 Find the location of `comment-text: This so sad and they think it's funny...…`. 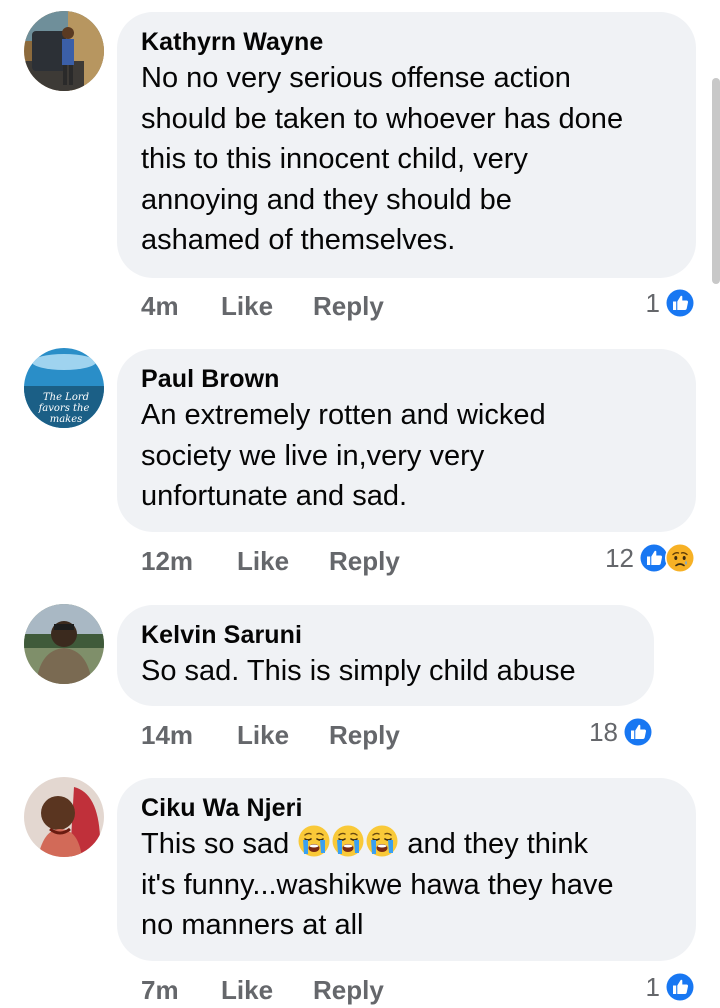

comment-text: This so sad and they think it's funny...… is located at coordinates (406, 885).